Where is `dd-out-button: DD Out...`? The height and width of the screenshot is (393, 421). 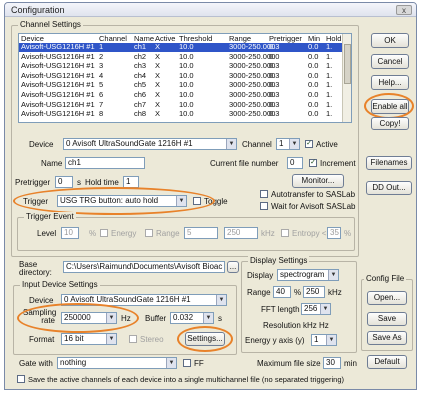
dd-out-button: DD Out... is located at coordinates (389, 188).